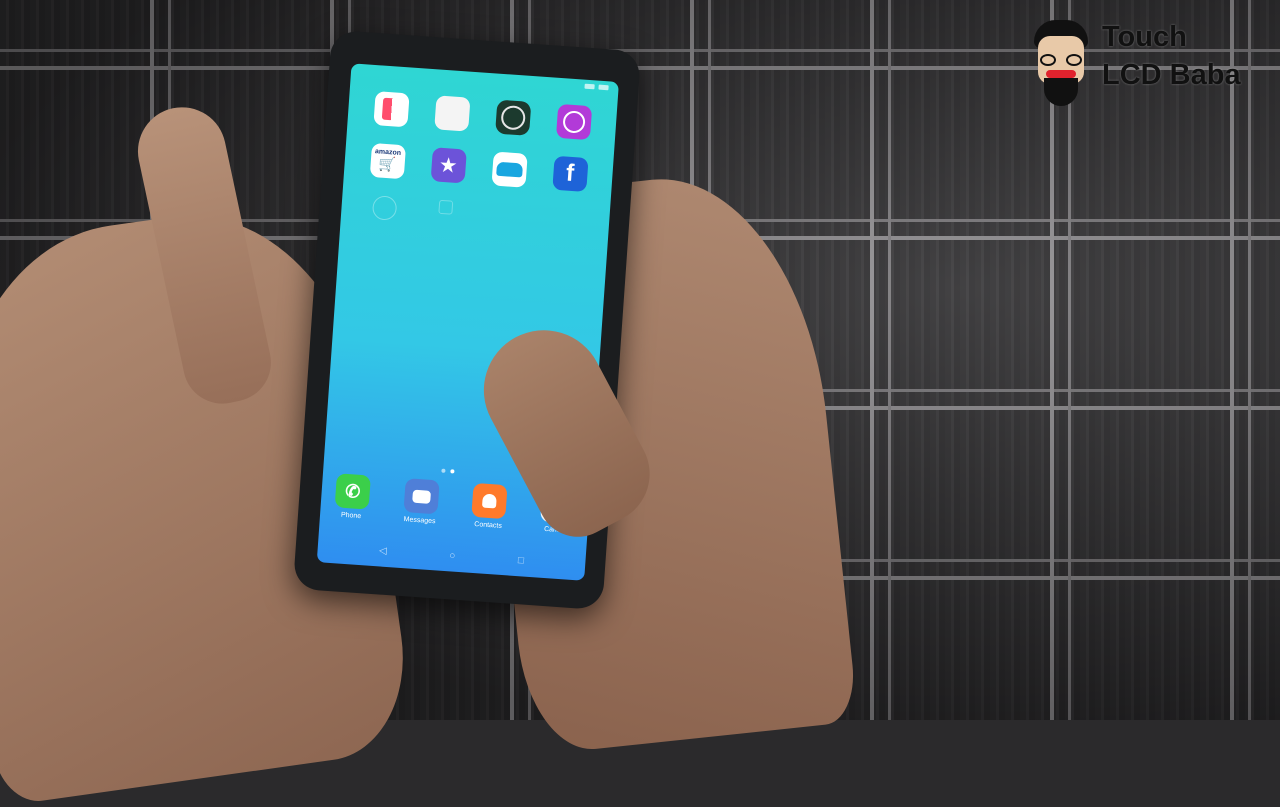 The width and height of the screenshot is (1280, 807). I want to click on app-calendar, so click(390, 109).